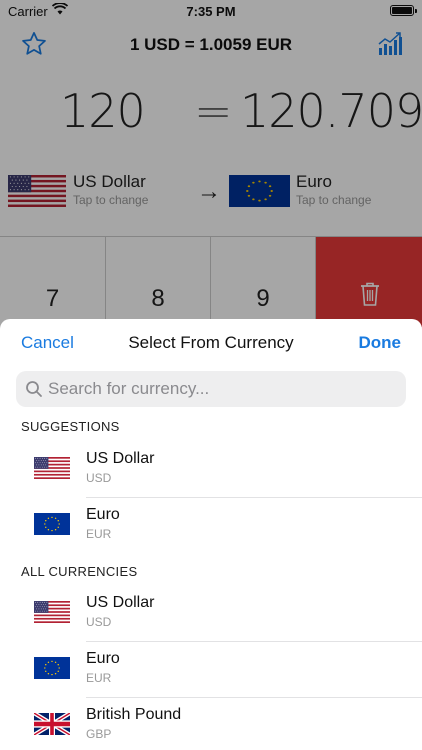 This screenshot has height=750, width=422. Describe the element at coordinates (70, 426) in the screenshot. I see `suggestions-header: SUGGESTIONS` at that location.